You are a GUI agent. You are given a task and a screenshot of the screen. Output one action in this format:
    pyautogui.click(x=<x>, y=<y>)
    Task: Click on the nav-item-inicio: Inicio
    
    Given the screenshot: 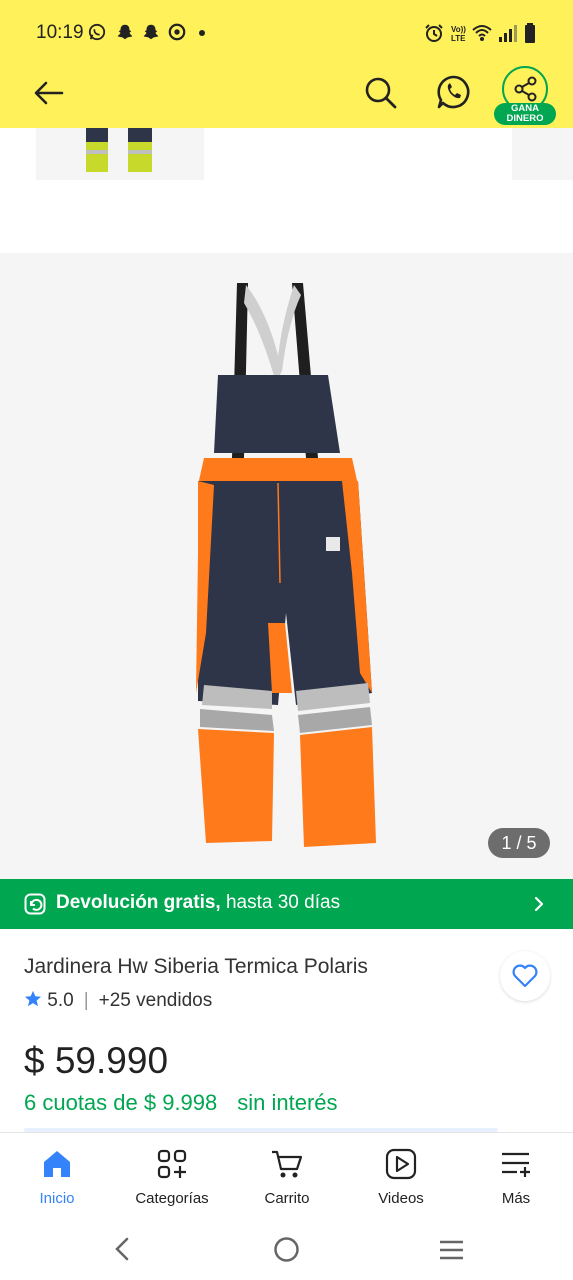 What is the action you would take?
    pyautogui.click(x=57, y=1176)
    